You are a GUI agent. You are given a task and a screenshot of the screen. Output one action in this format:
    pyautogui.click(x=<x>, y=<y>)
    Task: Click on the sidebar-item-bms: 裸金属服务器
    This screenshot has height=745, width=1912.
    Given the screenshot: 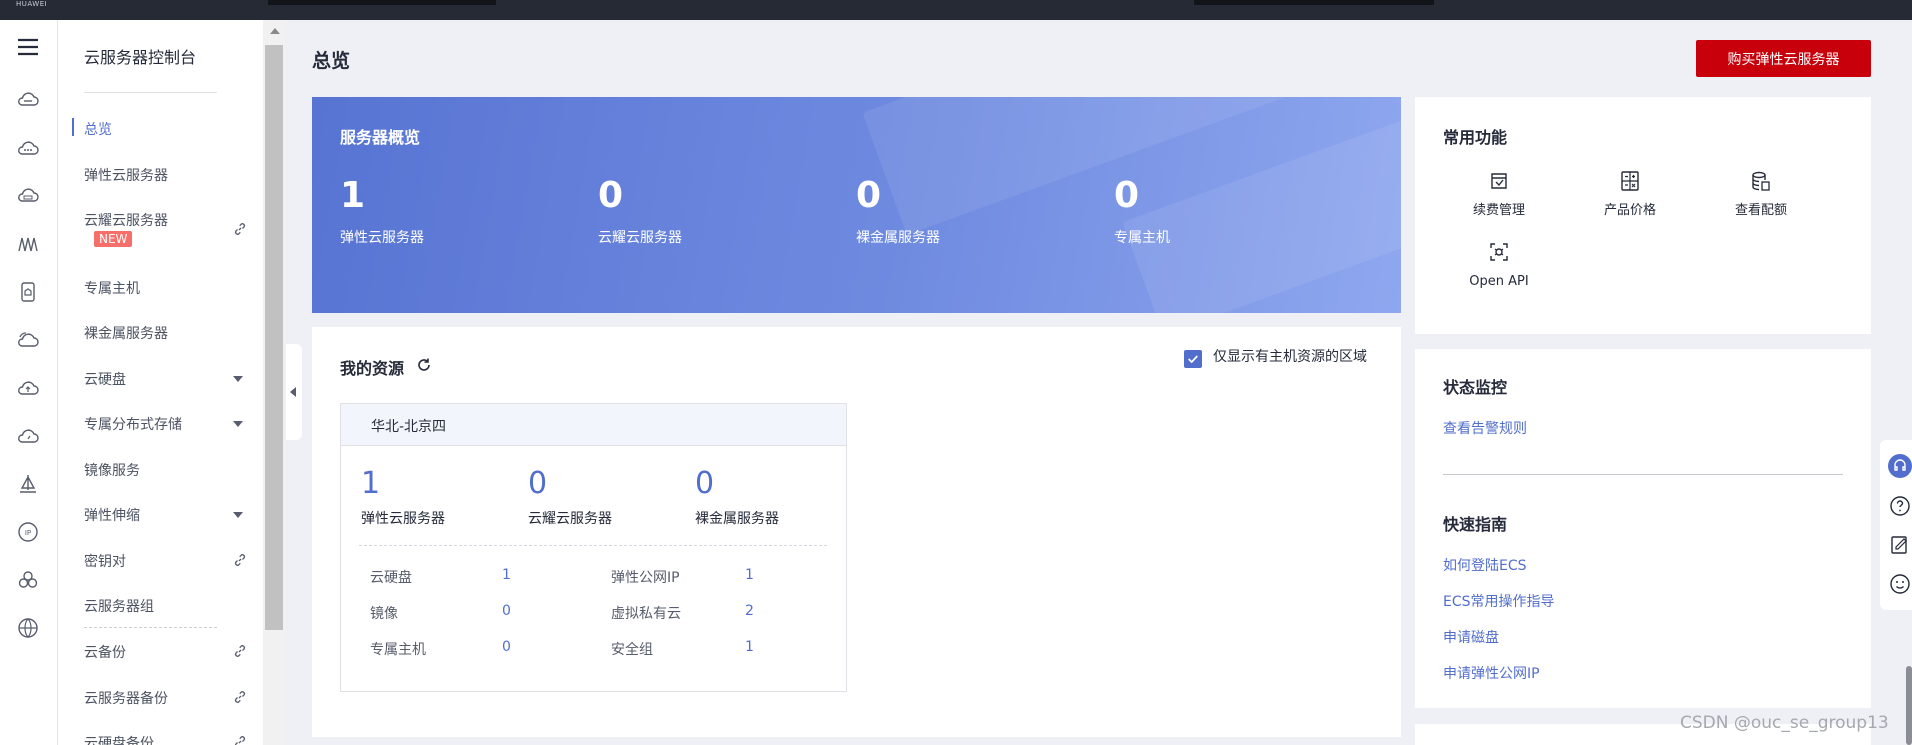 What is the action you would take?
    pyautogui.click(x=166, y=333)
    